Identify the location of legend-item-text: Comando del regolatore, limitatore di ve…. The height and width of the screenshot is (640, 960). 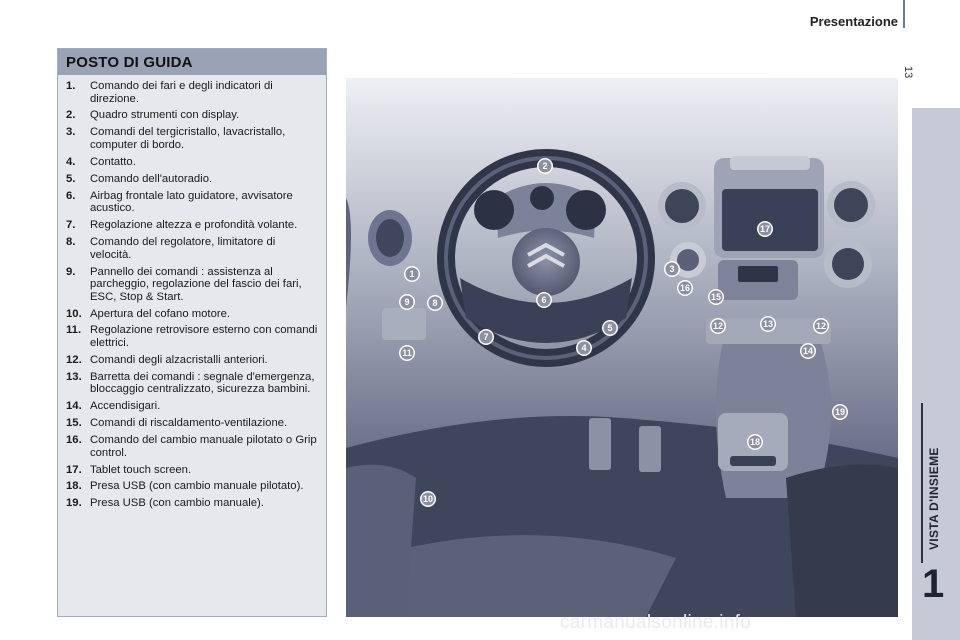
(183, 248).